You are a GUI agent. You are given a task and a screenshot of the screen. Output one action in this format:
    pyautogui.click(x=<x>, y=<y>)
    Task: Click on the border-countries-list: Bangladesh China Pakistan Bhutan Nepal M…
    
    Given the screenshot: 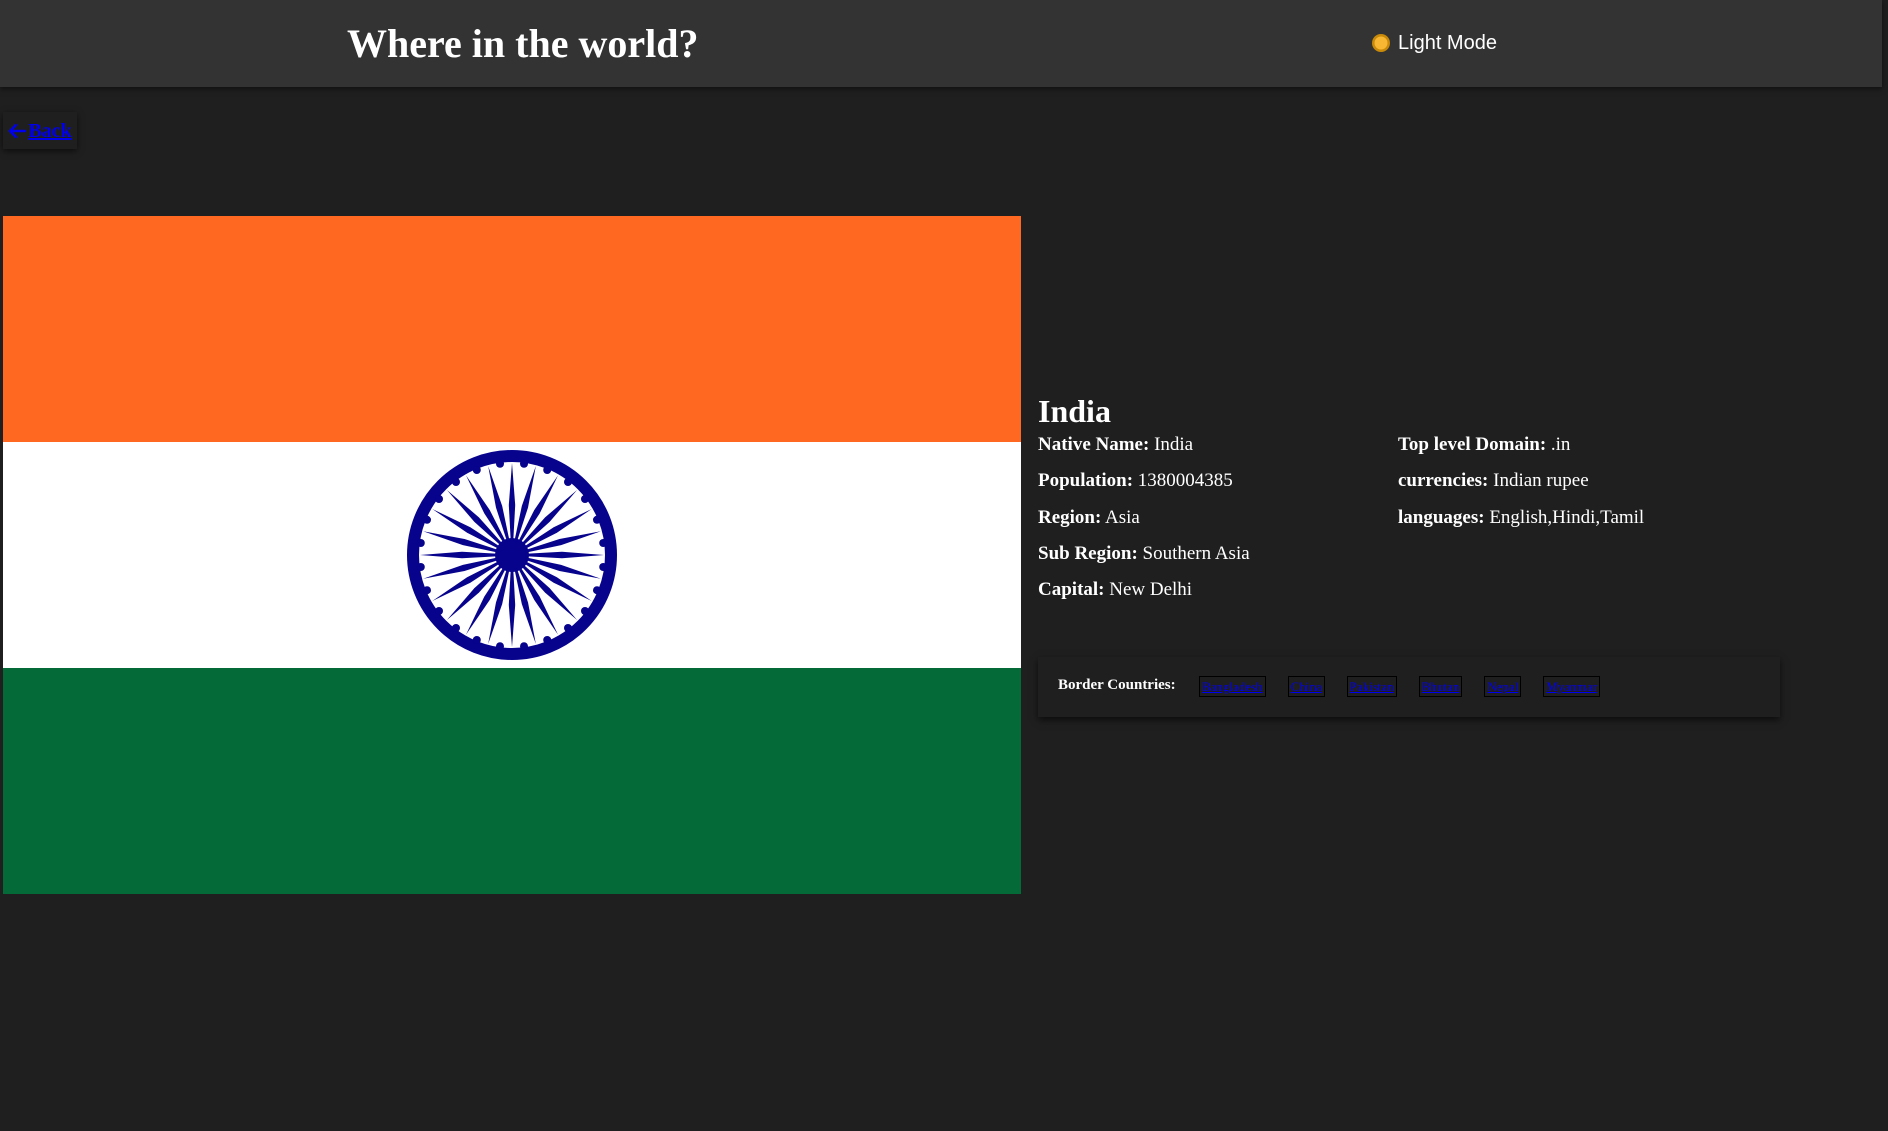 What is the action you would take?
    pyautogui.click(x=1399, y=686)
    